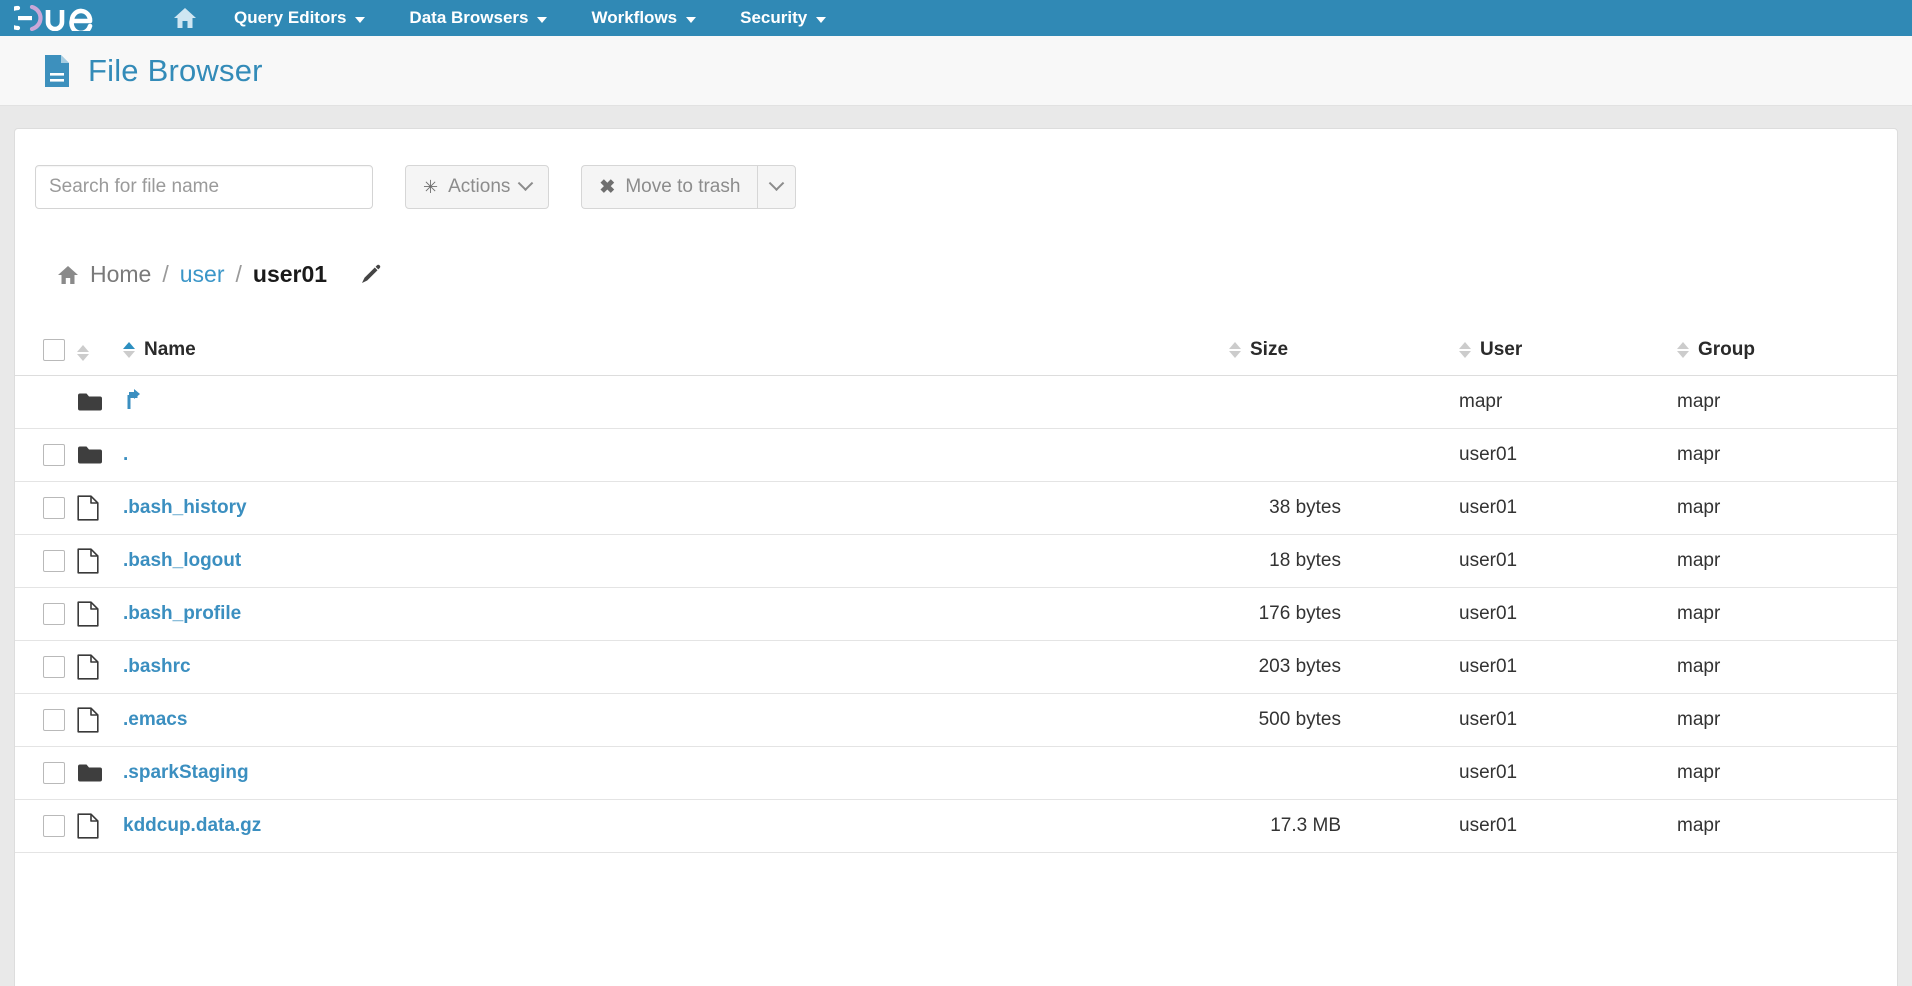  I want to click on move-to-trash-dropdown-toggle, so click(777, 187).